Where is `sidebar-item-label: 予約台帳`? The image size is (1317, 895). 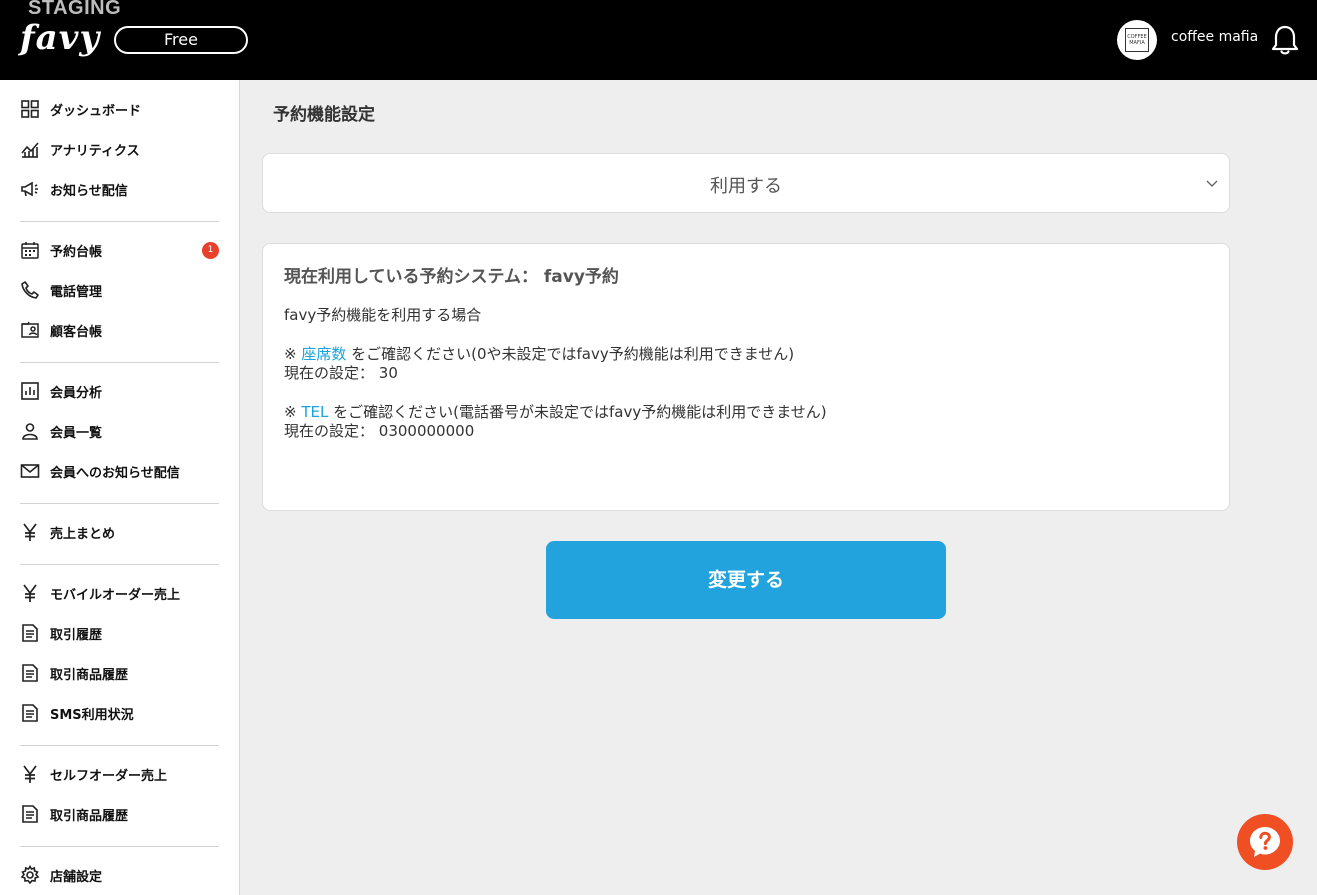
sidebar-item-label: 予約台帳 is located at coordinates (76, 252).